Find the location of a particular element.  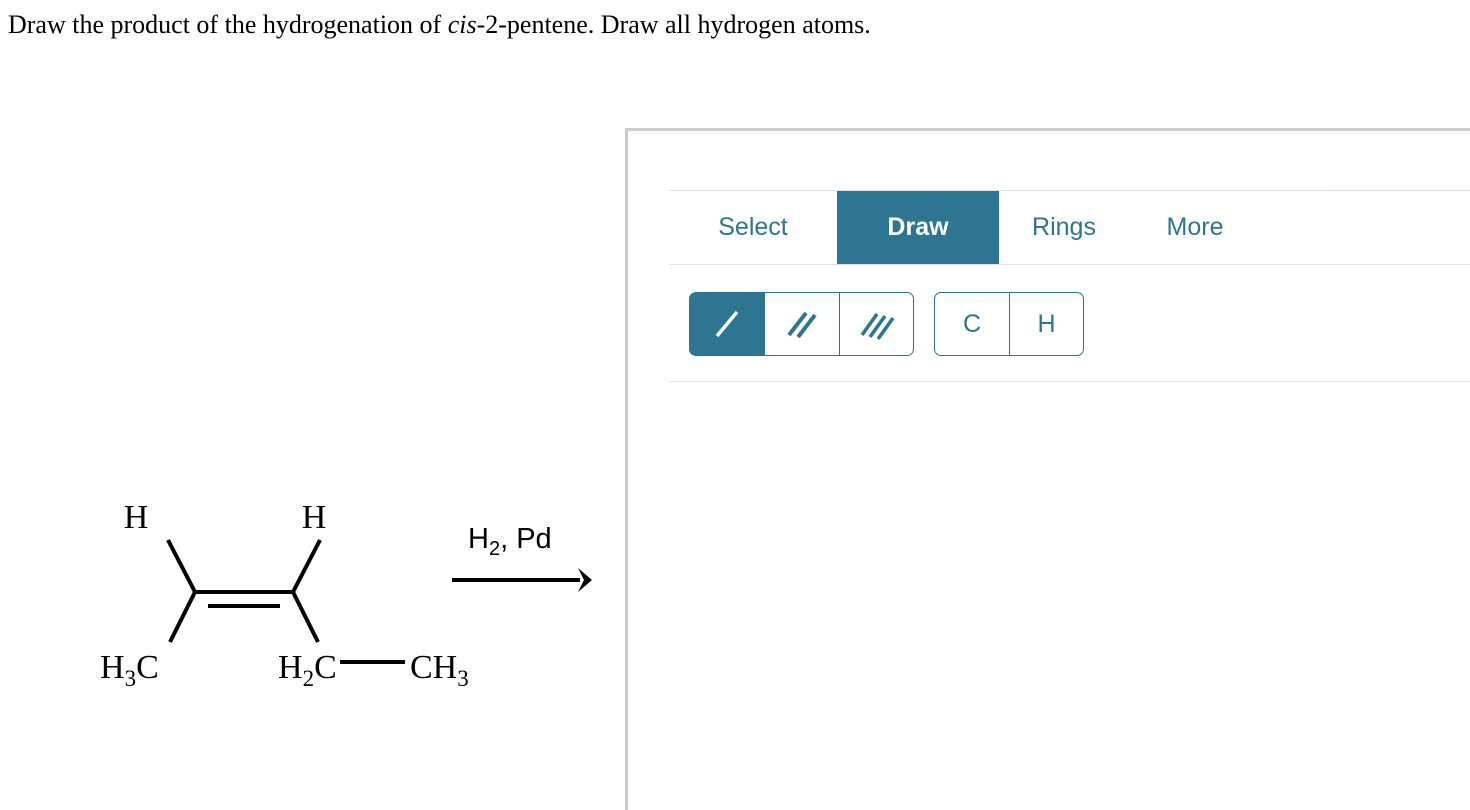

editor-tool-row: C H is located at coordinates (1069, 324).